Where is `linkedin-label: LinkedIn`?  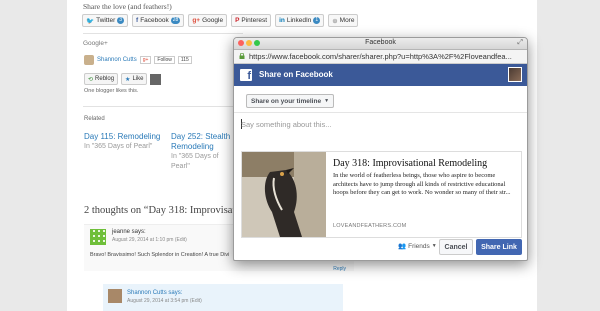
linkedin-label: LinkedIn is located at coordinates (299, 20).